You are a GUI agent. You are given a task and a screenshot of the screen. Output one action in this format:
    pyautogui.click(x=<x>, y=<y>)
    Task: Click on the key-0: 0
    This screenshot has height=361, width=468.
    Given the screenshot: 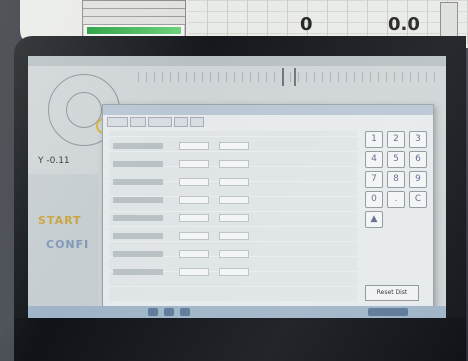 What is the action you would take?
    pyautogui.click(x=374, y=199)
    